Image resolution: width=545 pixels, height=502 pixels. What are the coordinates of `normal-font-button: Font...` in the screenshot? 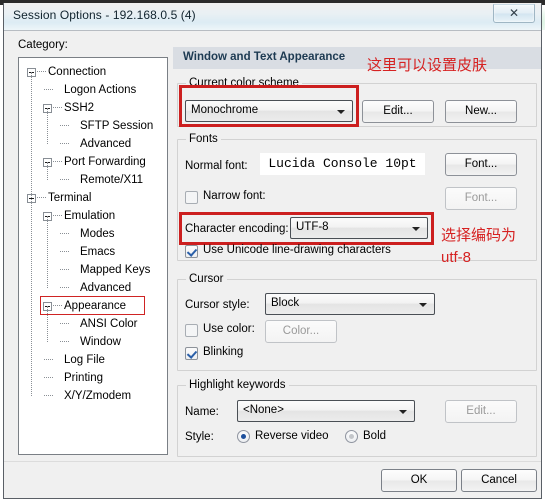 It's located at (481, 164).